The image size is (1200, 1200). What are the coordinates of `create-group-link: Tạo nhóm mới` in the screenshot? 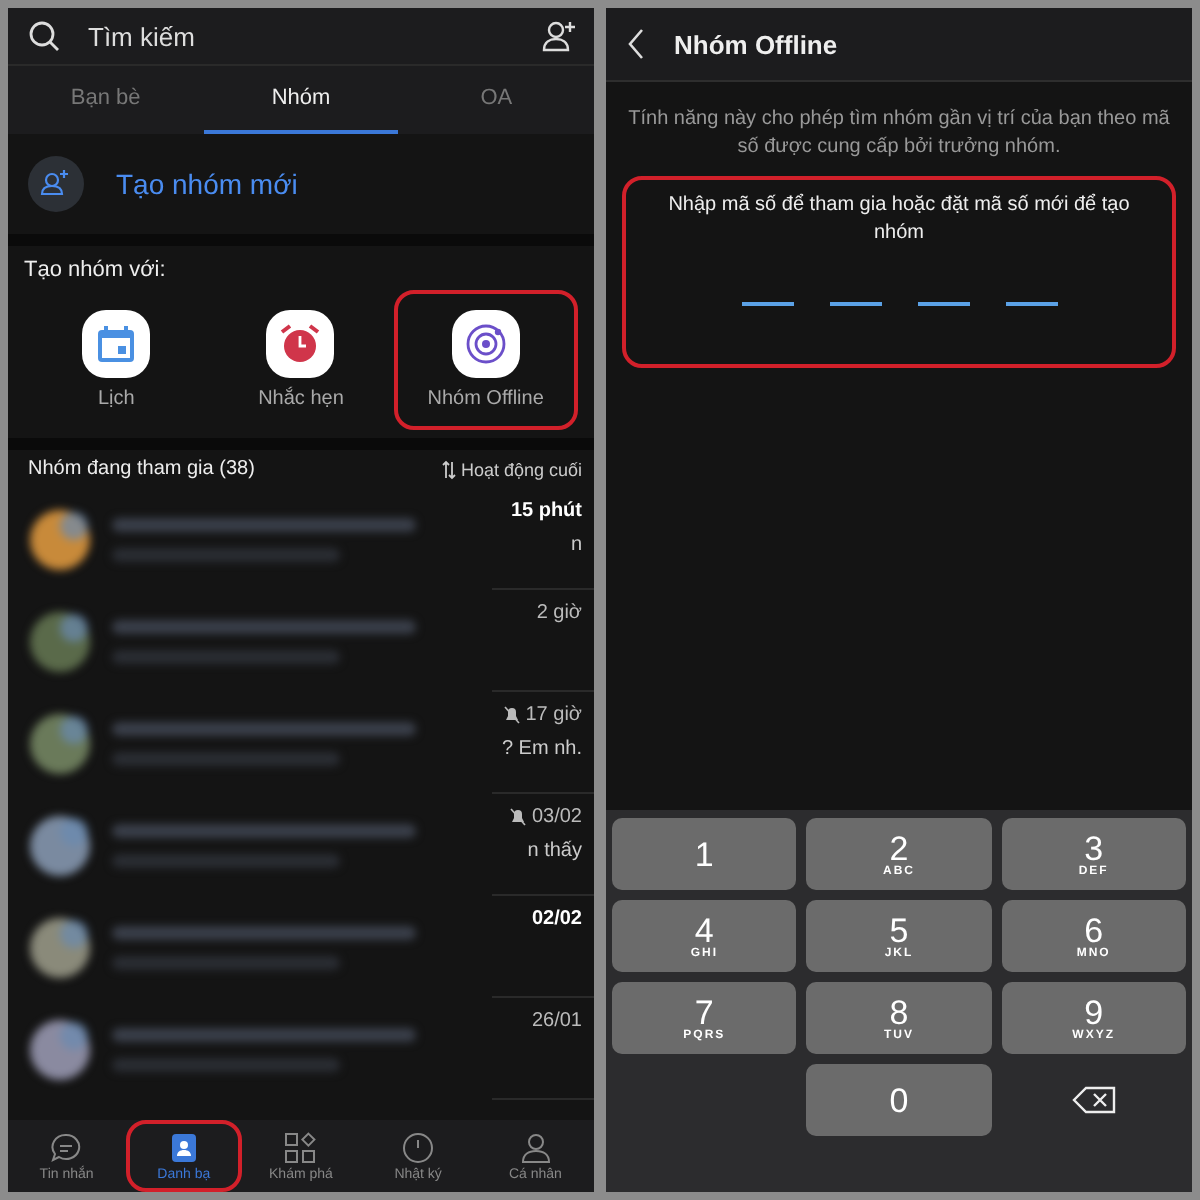 It's located at (207, 184).